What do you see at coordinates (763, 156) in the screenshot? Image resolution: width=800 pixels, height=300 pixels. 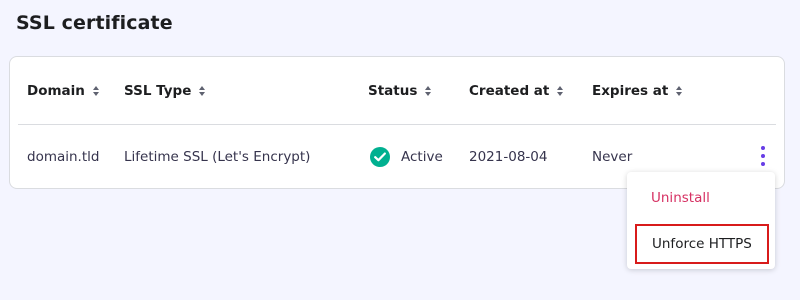 I see `more-options-icon` at bounding box center [763, 156].